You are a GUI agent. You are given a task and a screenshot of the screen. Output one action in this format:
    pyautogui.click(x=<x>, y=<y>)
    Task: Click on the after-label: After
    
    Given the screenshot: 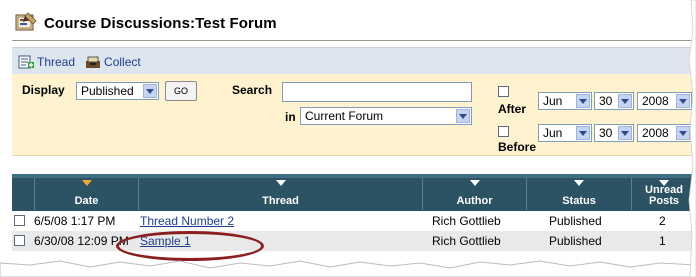 What is the action you would take?
    pyautogui.click(x=512, y=109)
    